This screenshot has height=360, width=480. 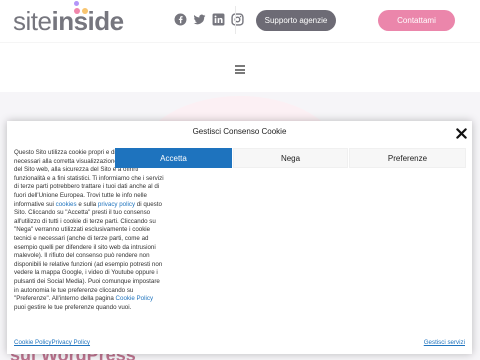 I want to click on cookies-link: cookies, so click(x=66, y=204).